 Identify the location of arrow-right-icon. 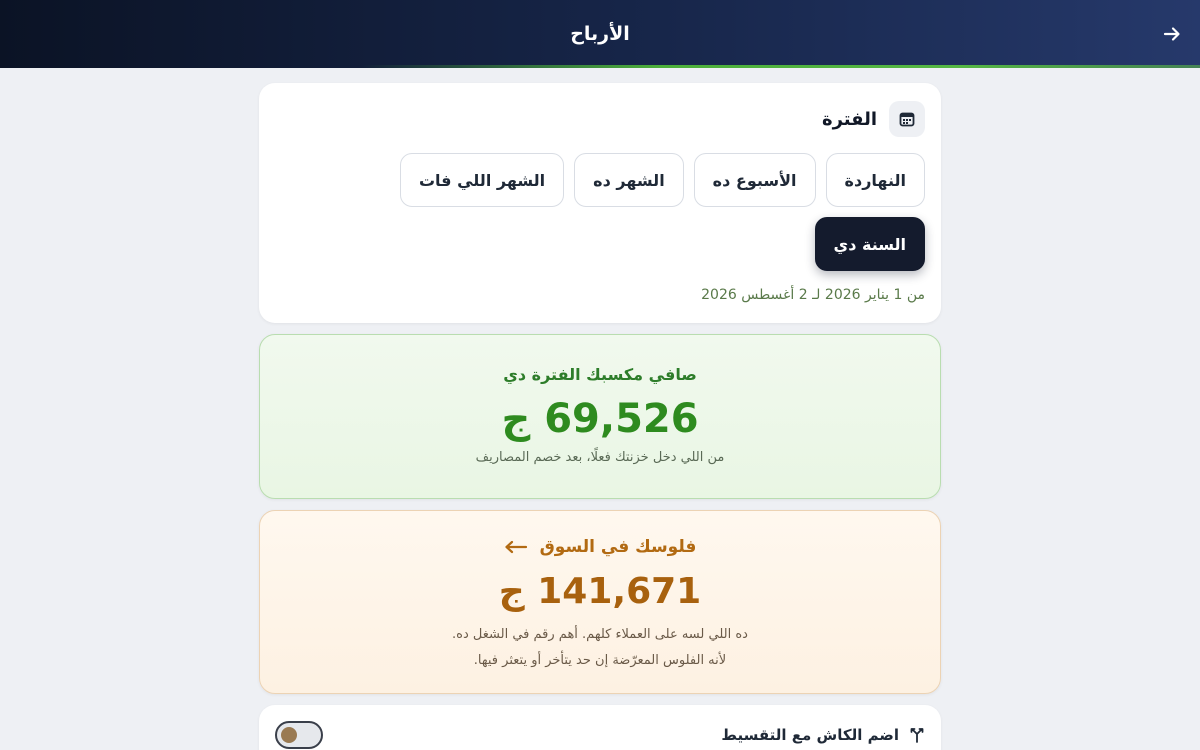
(1171, 34).